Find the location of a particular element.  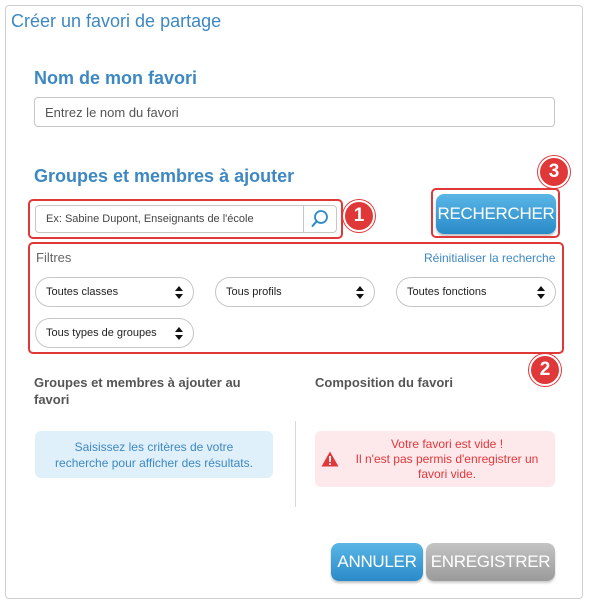

annotation-badge-1: 1 is located at coordinates (359, 216).